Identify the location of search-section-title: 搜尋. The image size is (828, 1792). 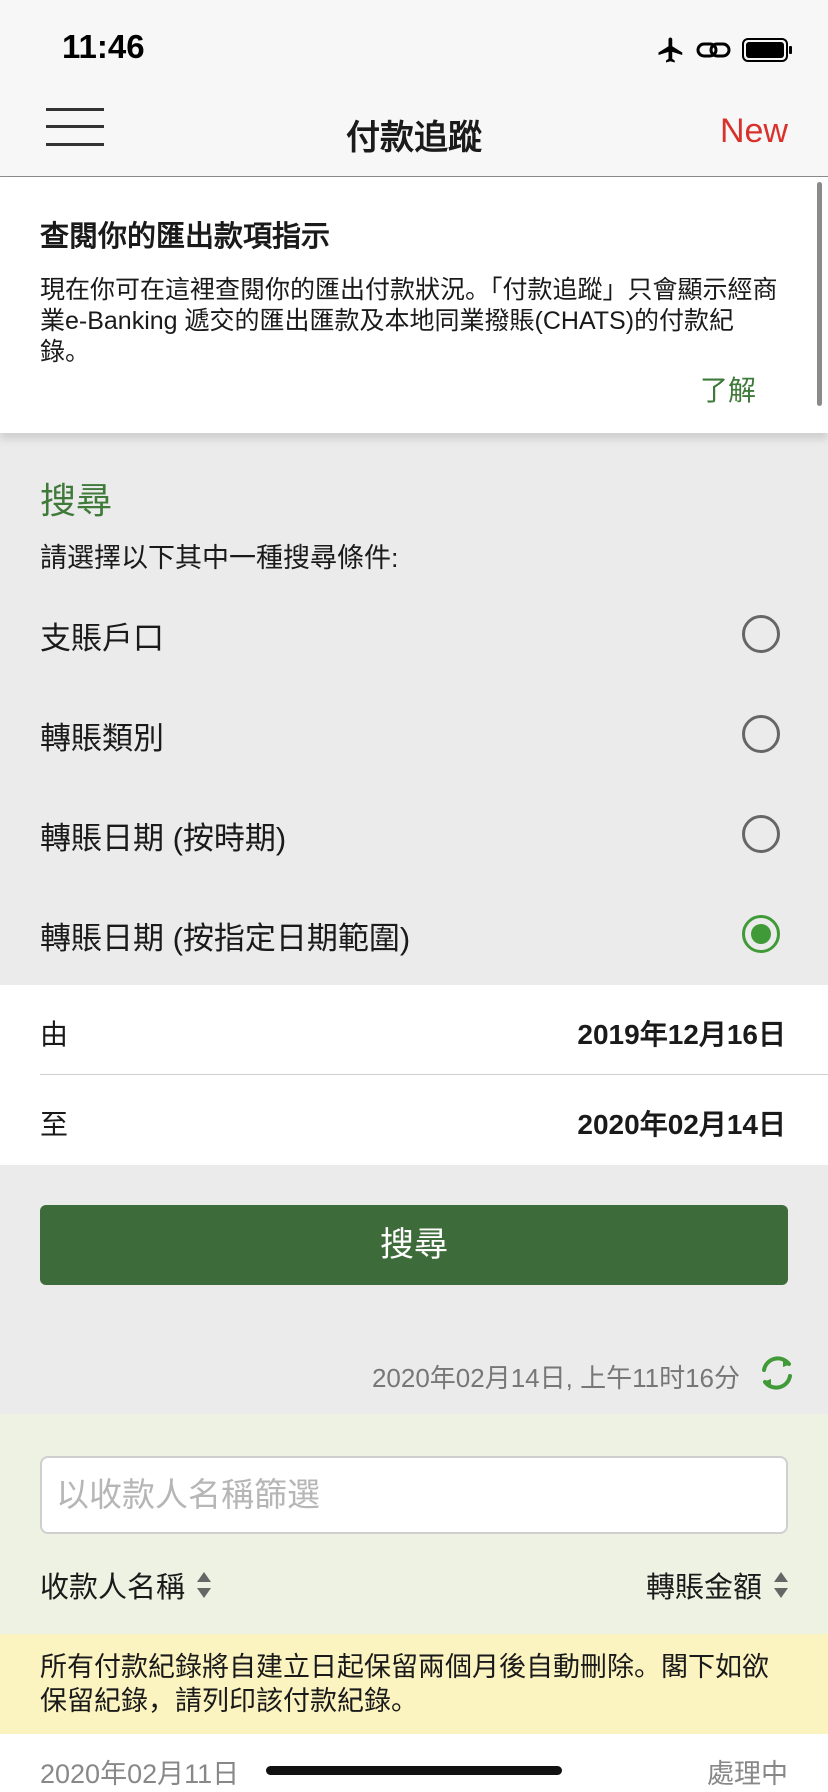
(76, 500).